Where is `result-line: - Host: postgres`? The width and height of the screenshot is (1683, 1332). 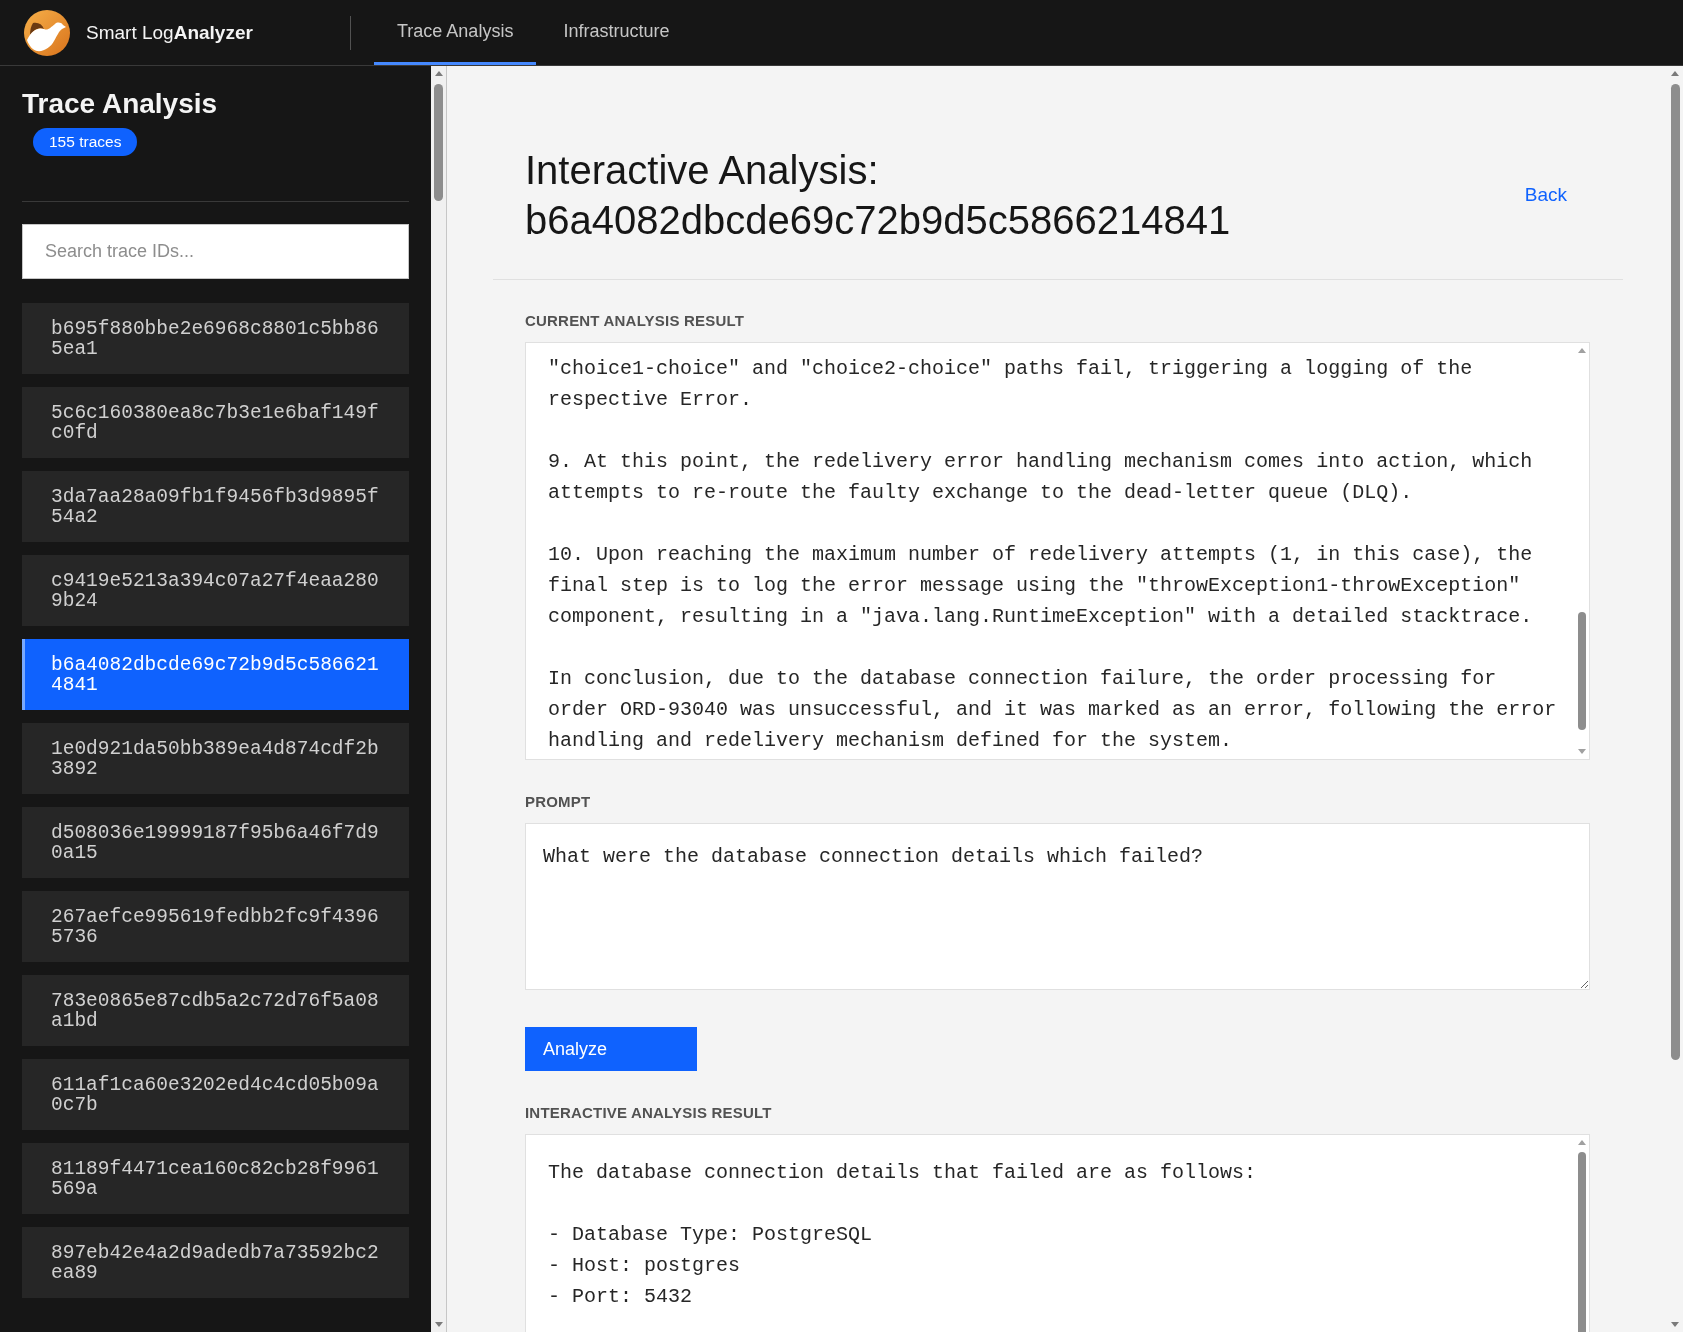
result-line: - Host: postgres is located at coordinates (644, 1266).